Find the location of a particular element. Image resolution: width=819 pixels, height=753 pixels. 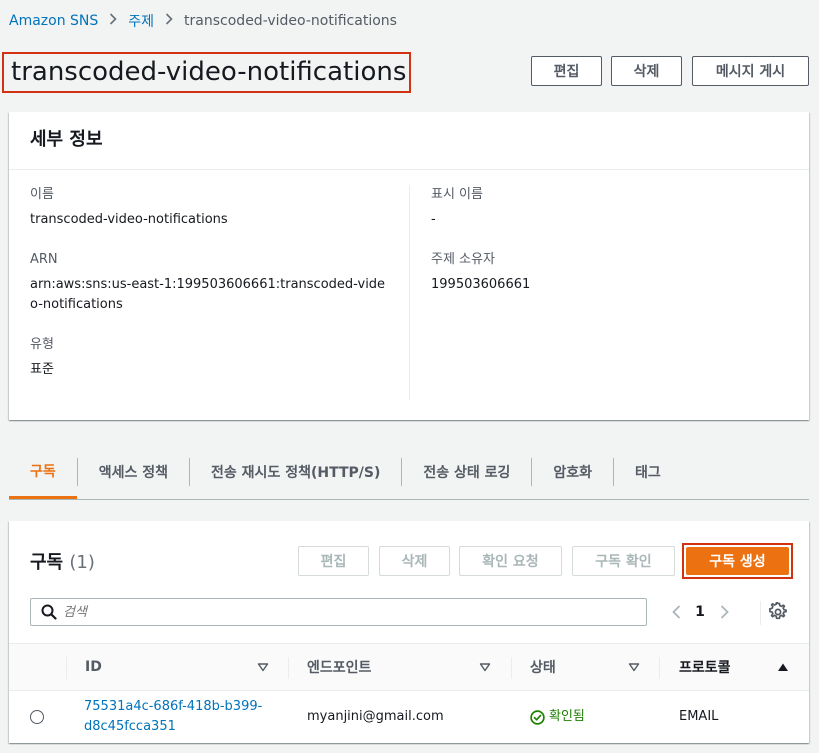

subscription-status-text: 확인됨 is located at coordinates (567, 716).